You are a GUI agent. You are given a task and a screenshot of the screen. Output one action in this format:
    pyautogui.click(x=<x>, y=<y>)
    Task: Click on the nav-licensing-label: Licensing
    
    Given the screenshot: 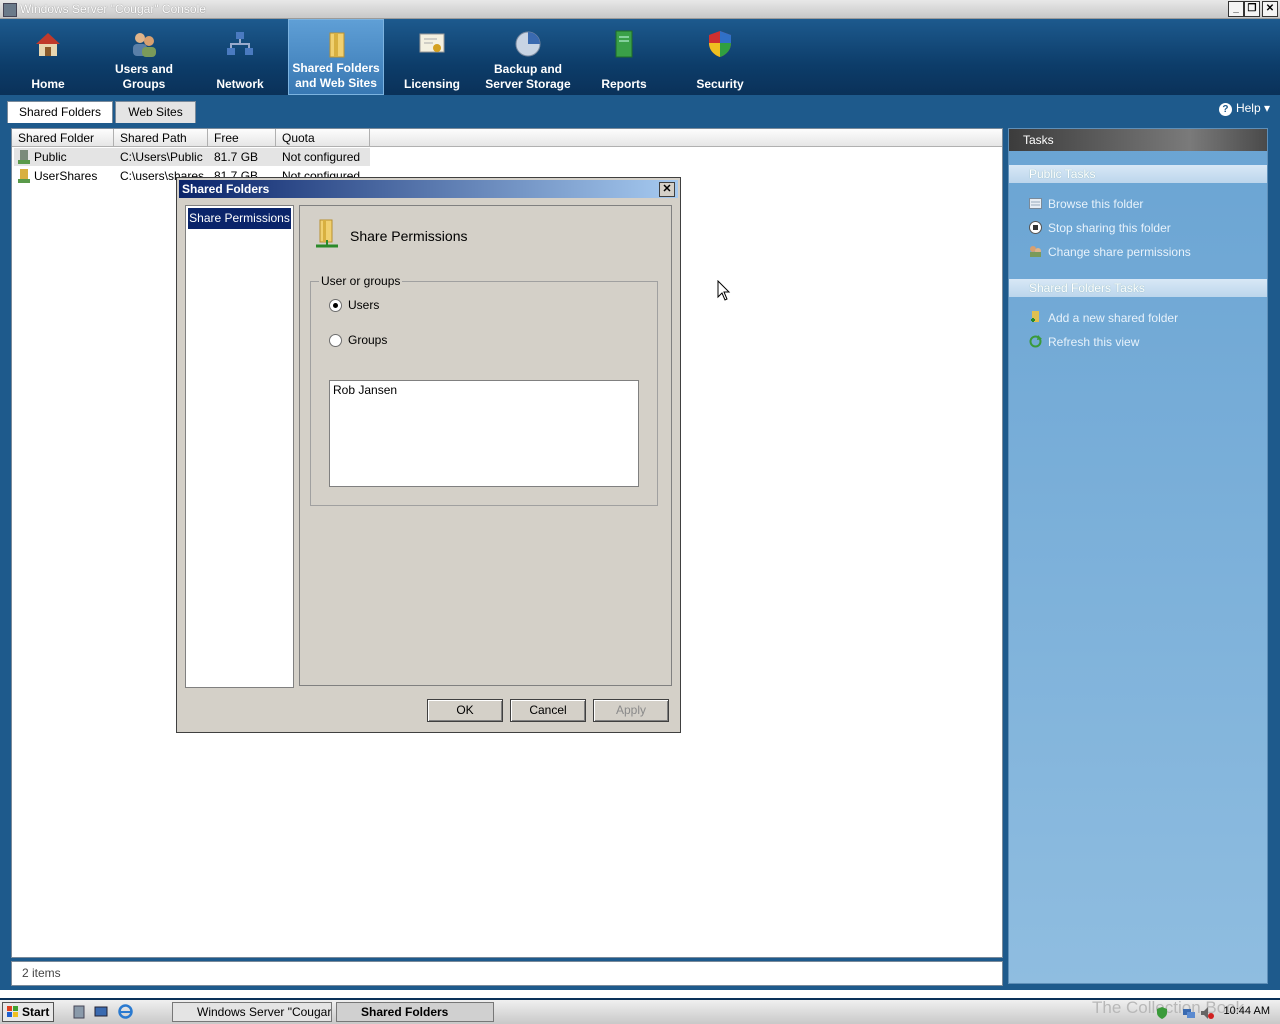 What is the action you would take?
    pyautogui.click(x=431, y=84)
    